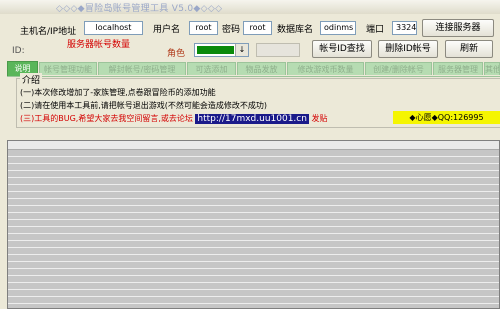 This screenshot has height=309, width=500. Describe the element at coordinates (215, 50) in the screenshot. I see `role-dropdown-value` at that location.